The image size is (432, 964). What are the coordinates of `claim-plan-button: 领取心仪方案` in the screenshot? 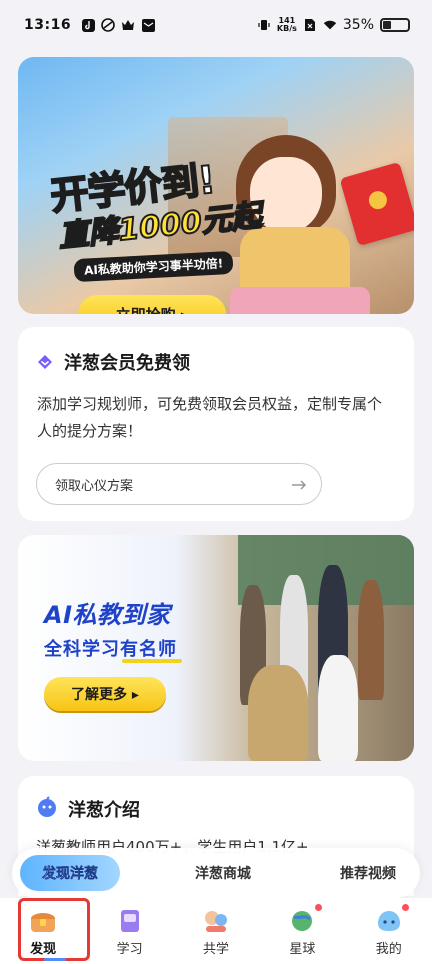 It's located at (179, 484).